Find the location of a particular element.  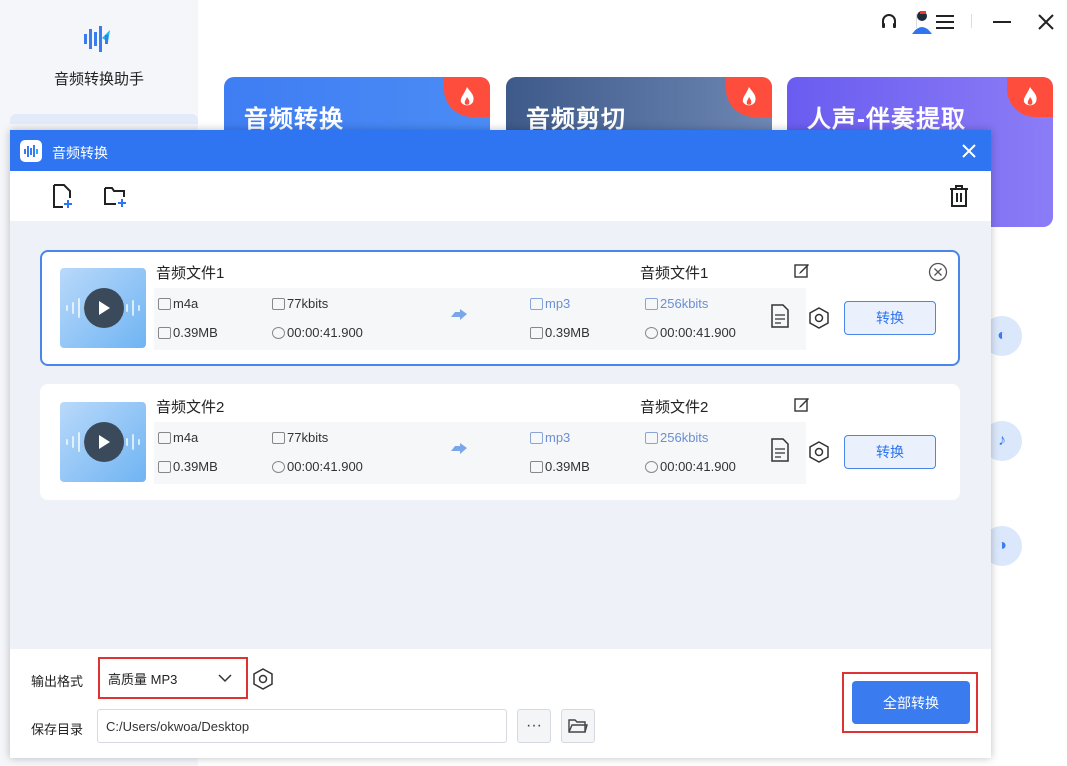

output-format-select: 高质量 MP3 is located at coordinates (173, 678).